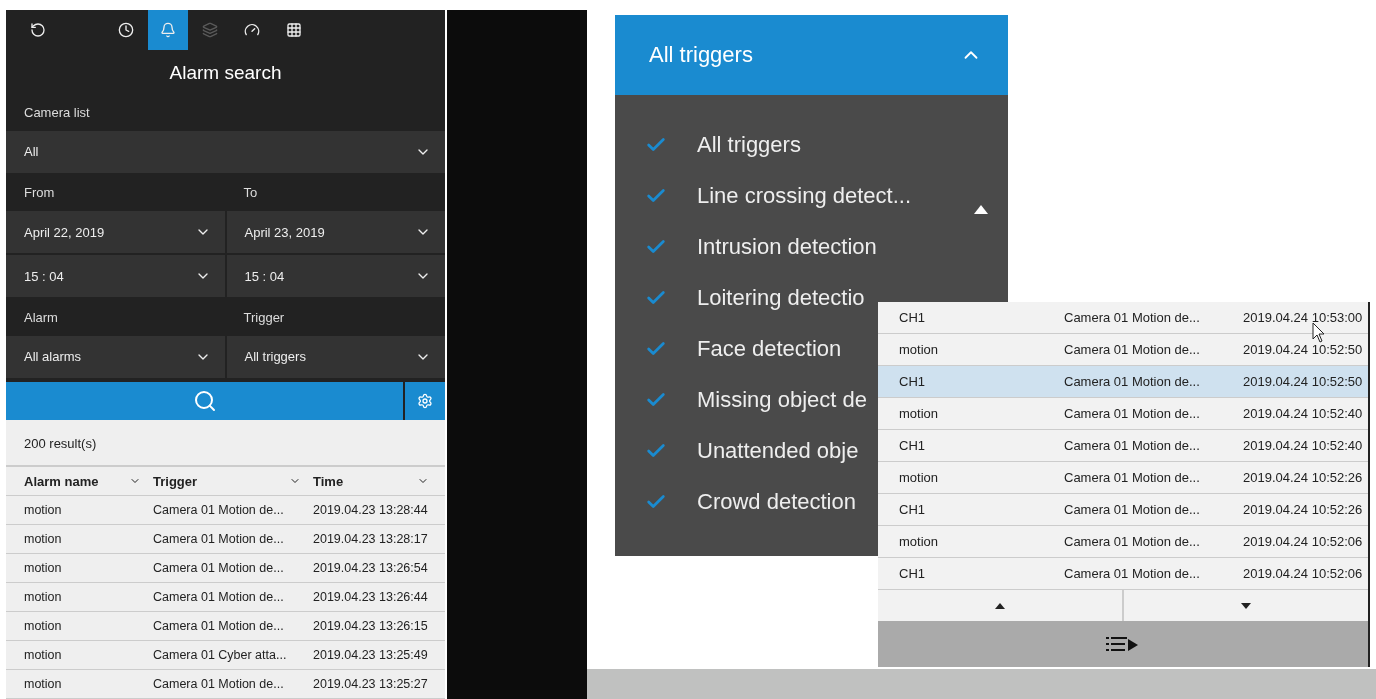  I want to click on table-cell-text: 2019.04.24 10:53:00, so click(1303, 317).